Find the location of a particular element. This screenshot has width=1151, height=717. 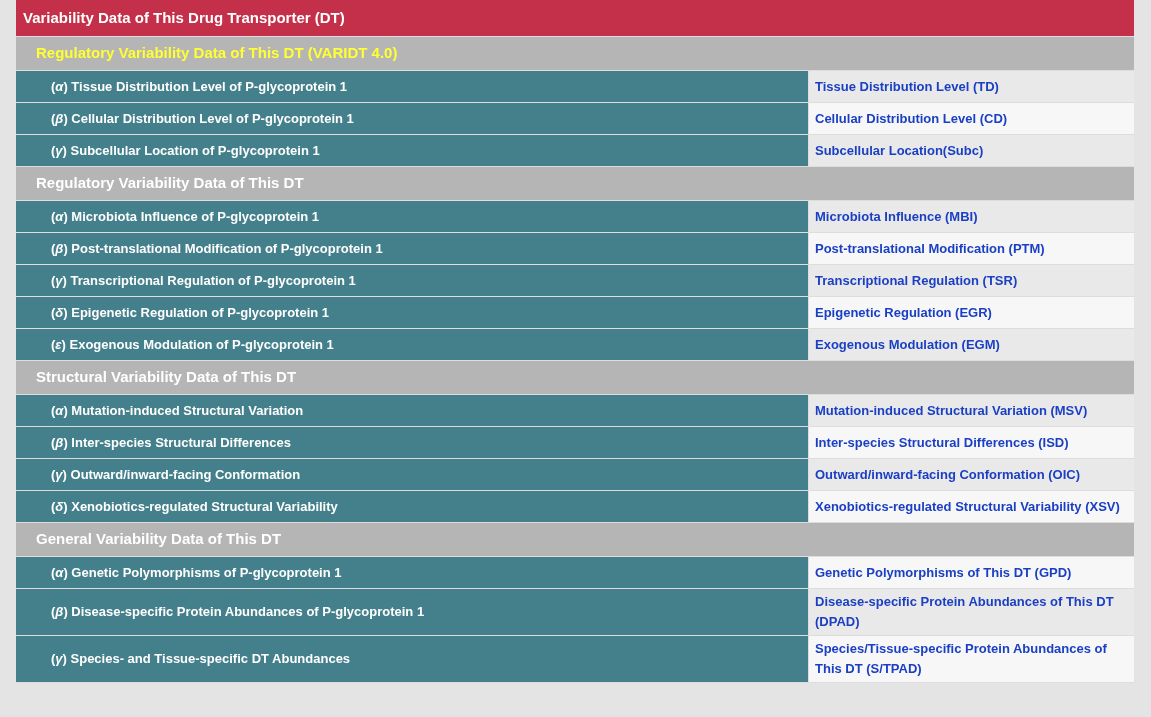

data-link: Microbiota Influence (MBI) is located at coordinates (896, 216).